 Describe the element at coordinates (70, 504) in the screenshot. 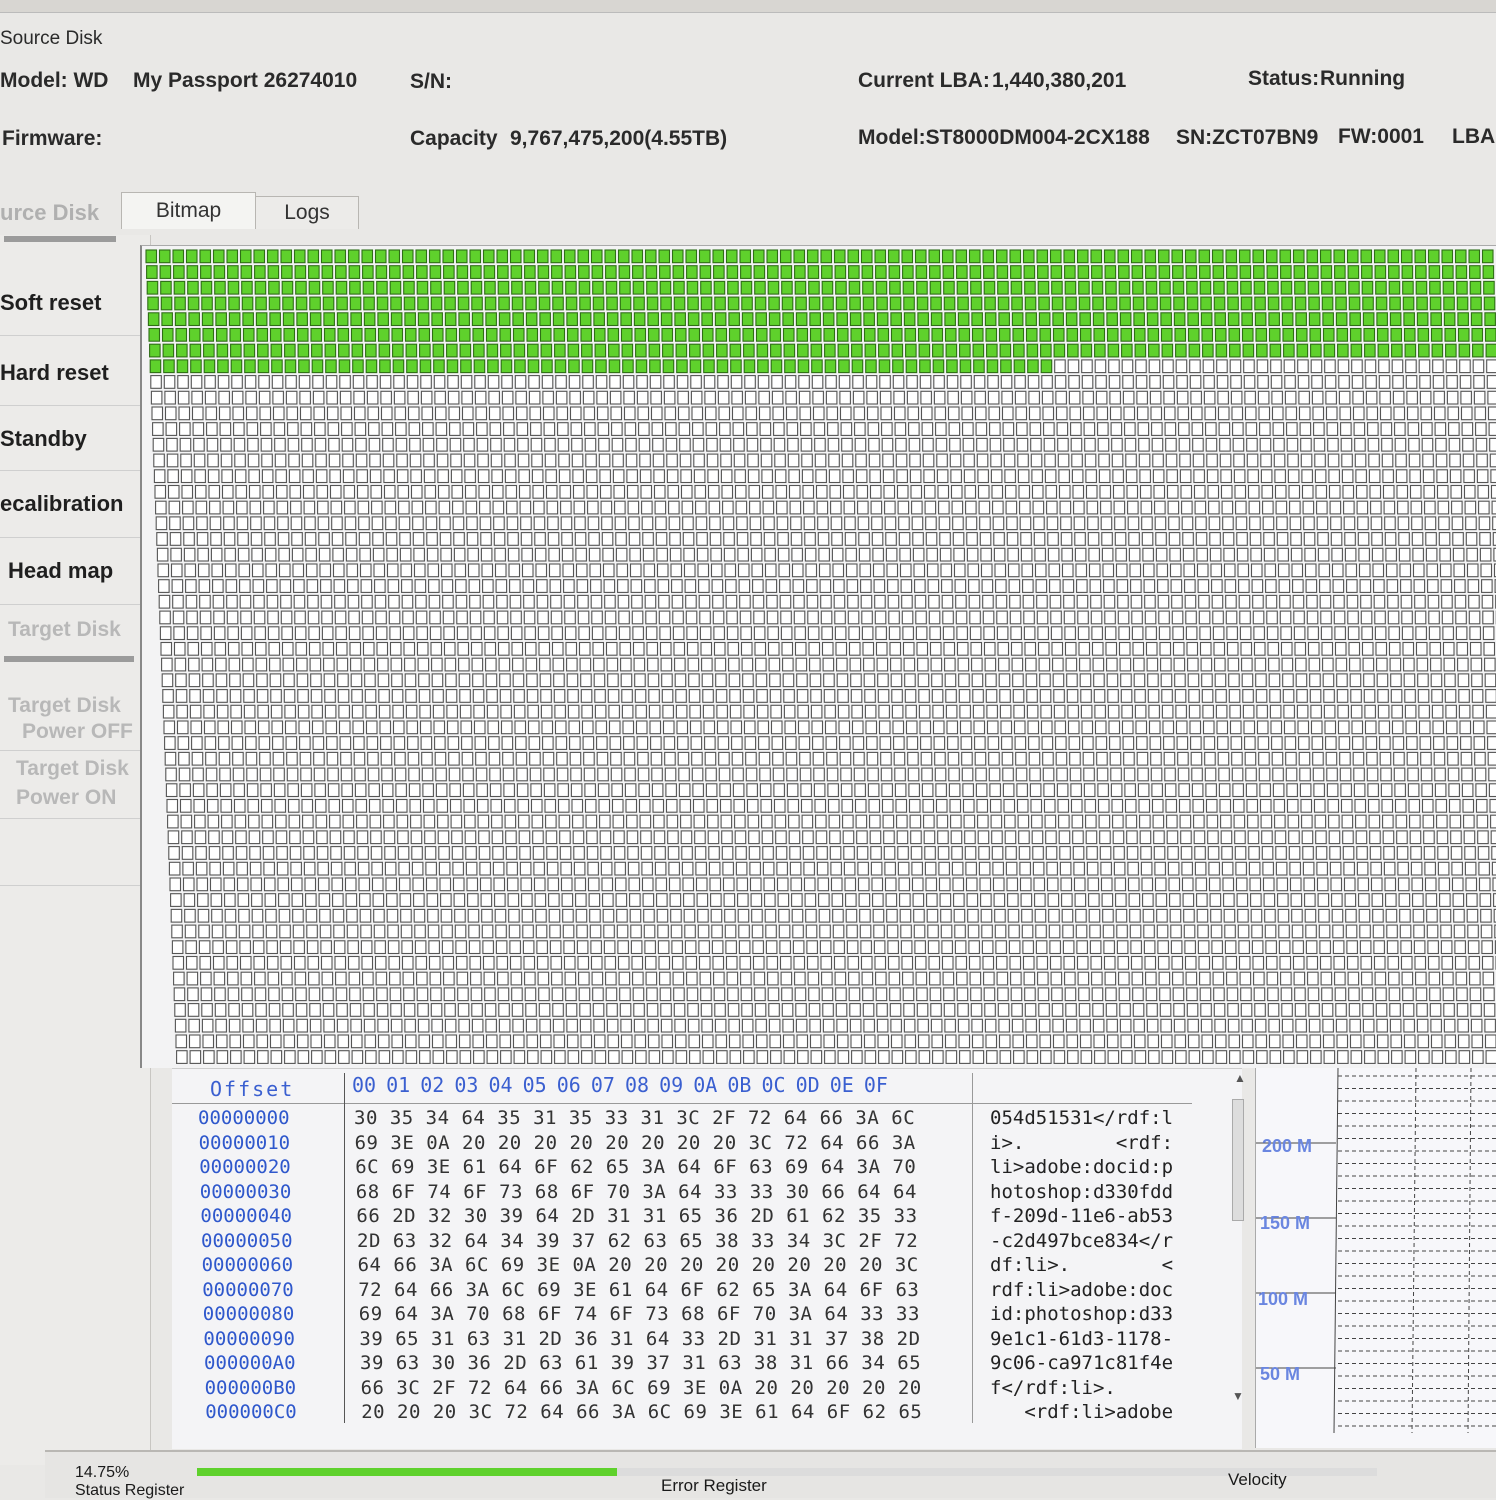

I see `recalibration-button: ecalibration` at that location.